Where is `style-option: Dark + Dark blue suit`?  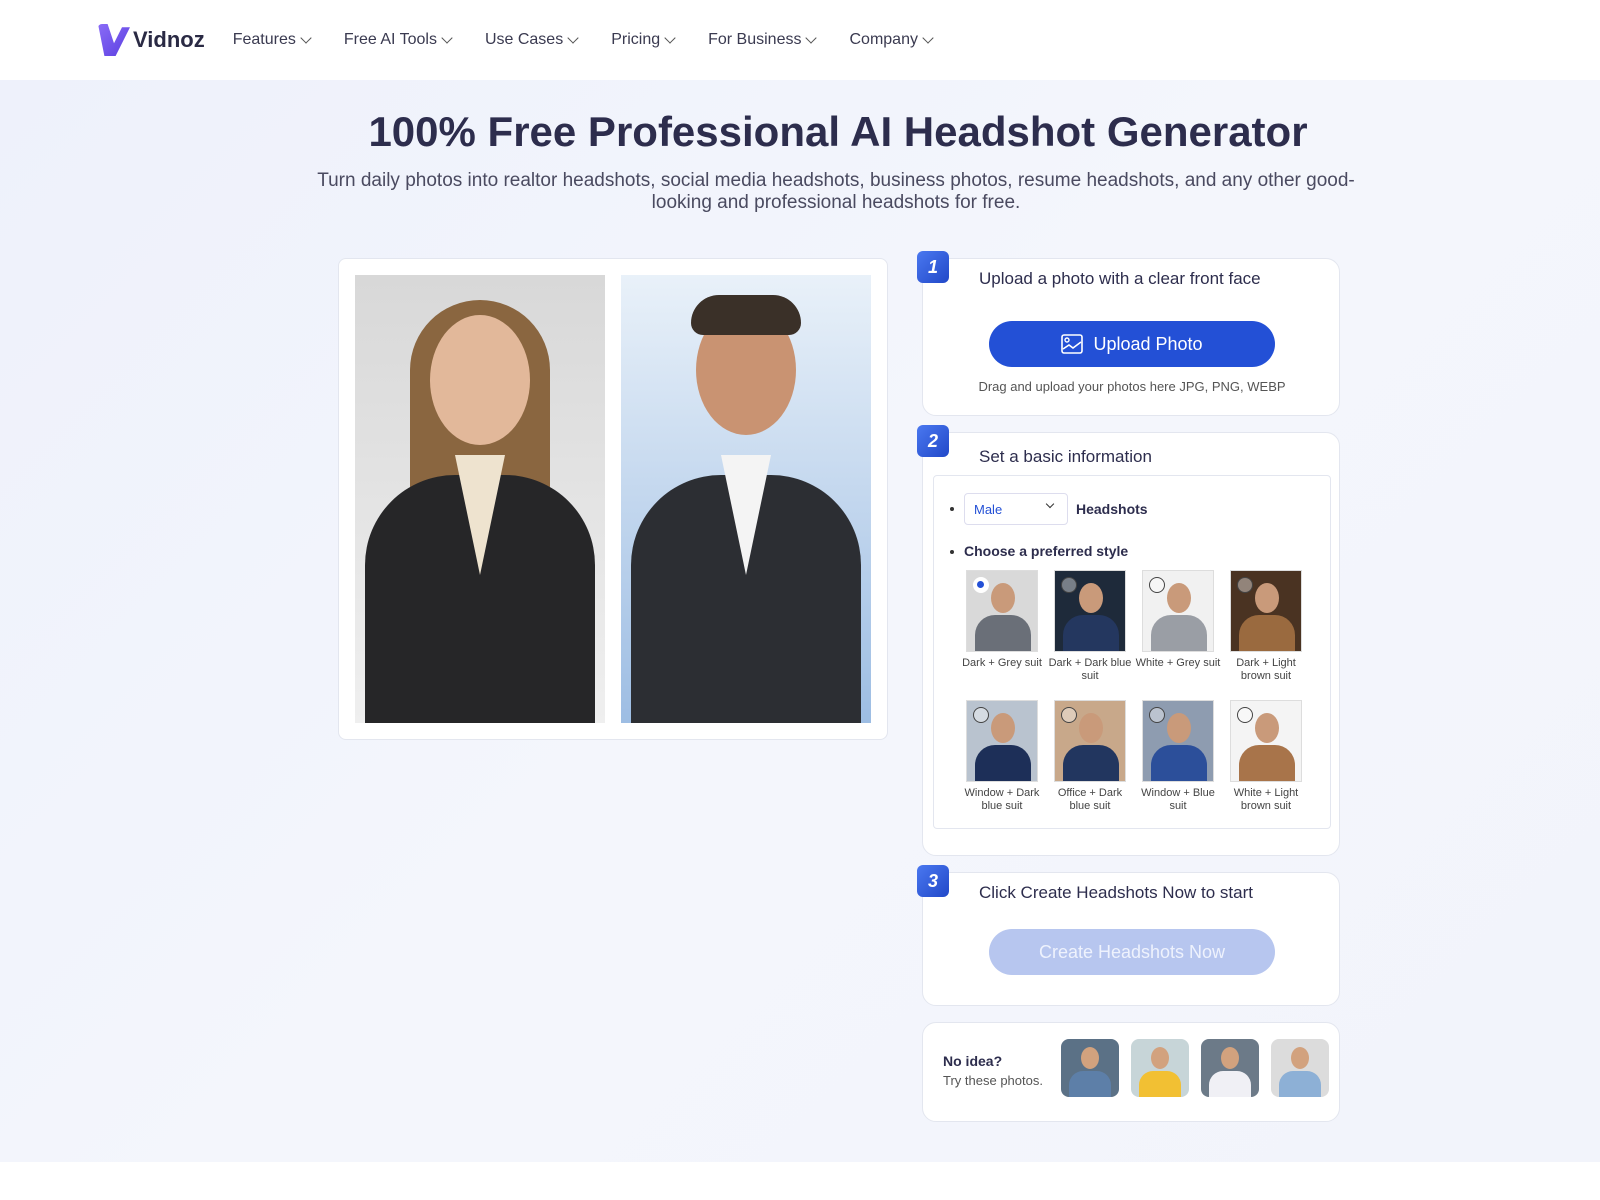
style-option: Dark + Dark blue suit is located at coordinates (1090, 626).